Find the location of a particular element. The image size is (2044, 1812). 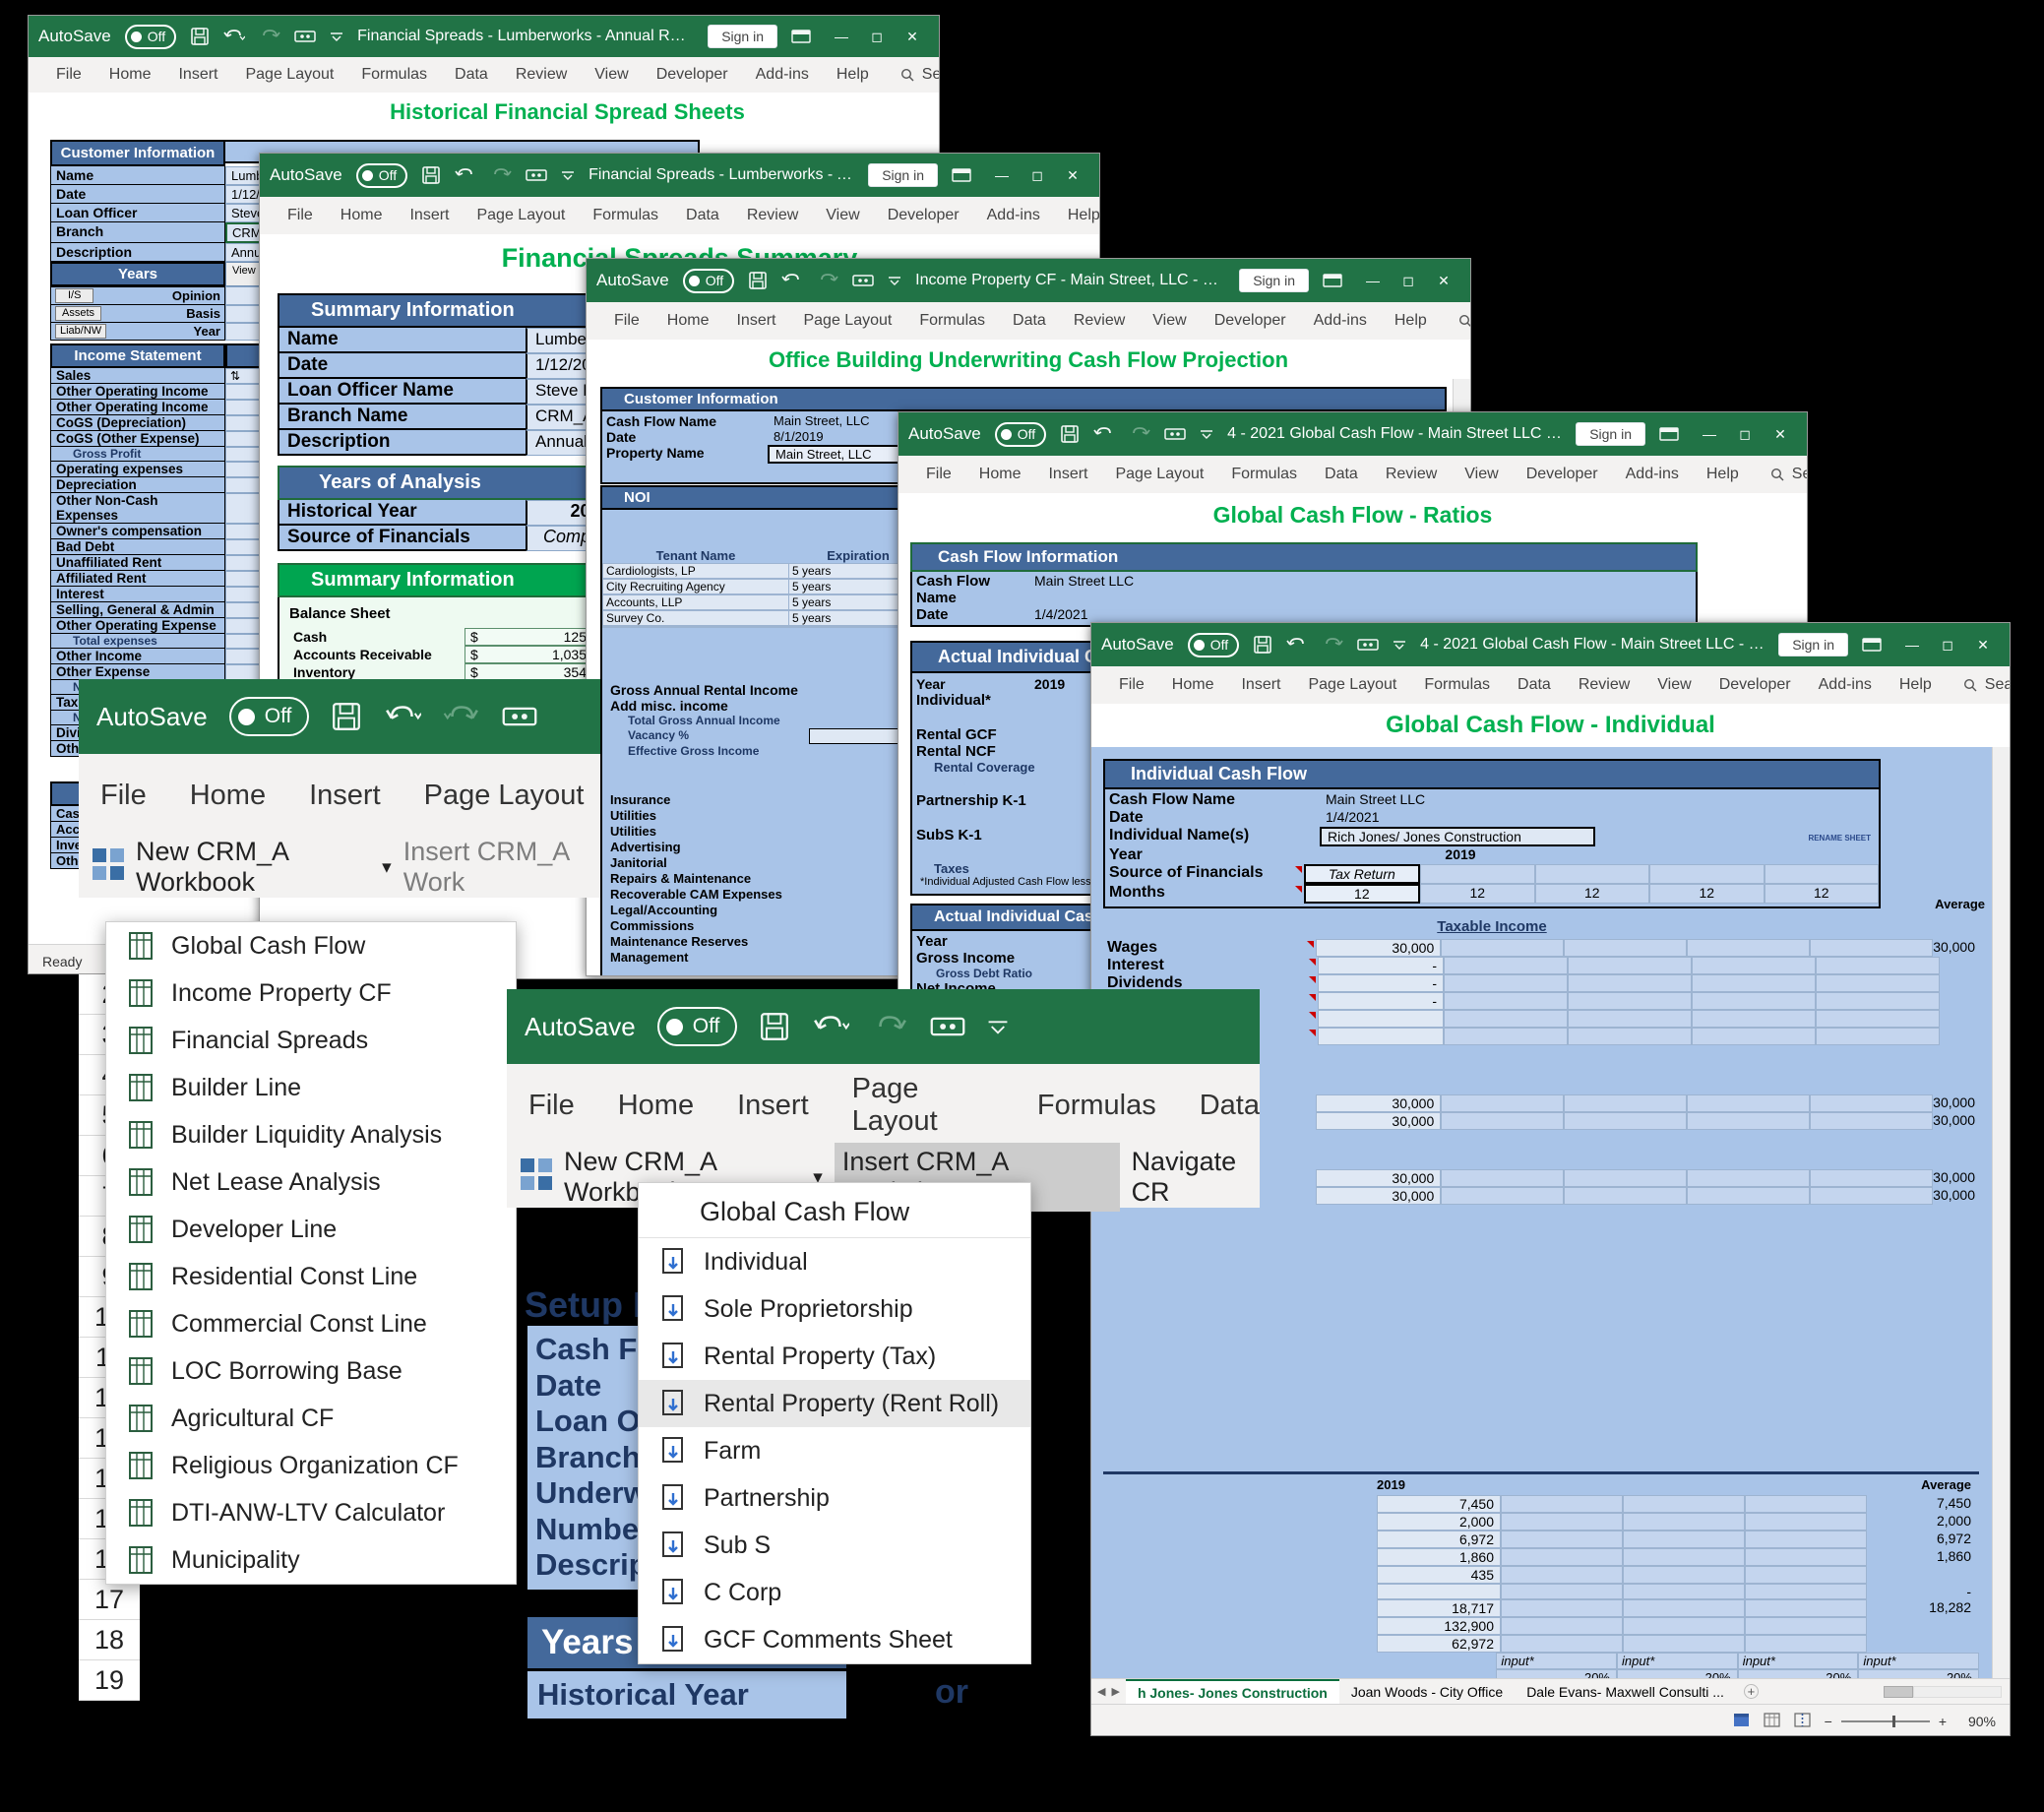

normal-view-icon is located at coordinates (1741, 1721).